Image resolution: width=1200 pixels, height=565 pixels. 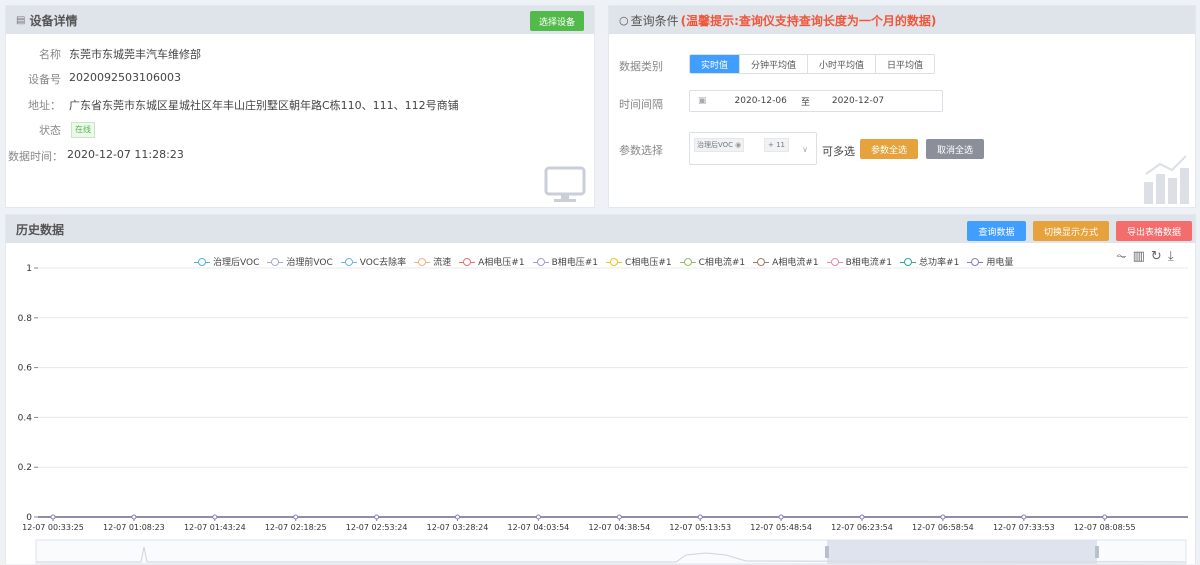 What do you see at coordinates (300, 20) in the screenshot?
I see `device-panel-header: ▤ 设备详情` at bounding box center [300, 20].